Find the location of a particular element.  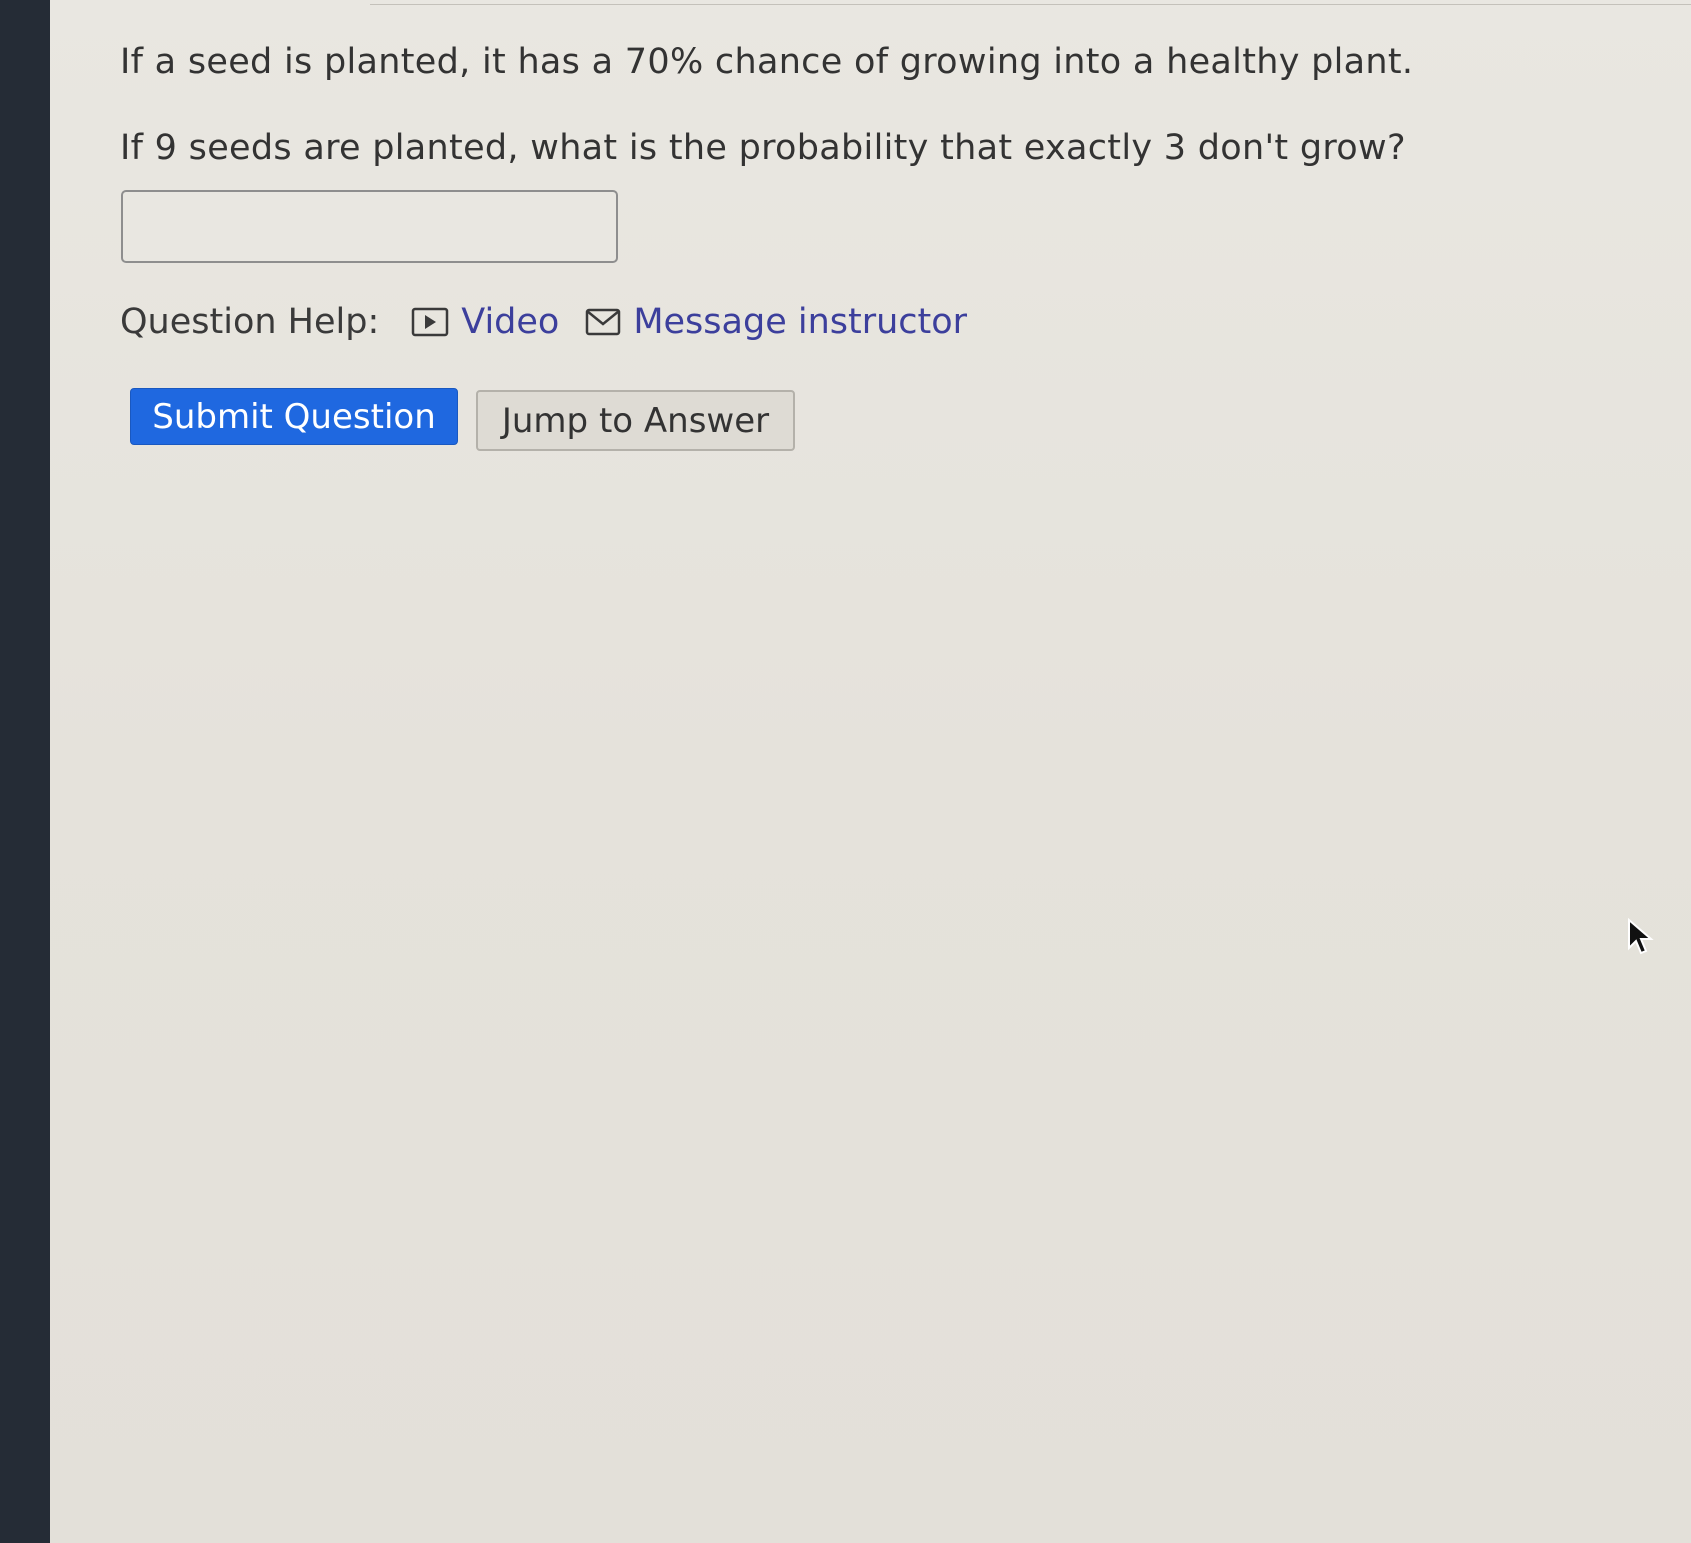

answer-input is located at coordinates (369, 226).